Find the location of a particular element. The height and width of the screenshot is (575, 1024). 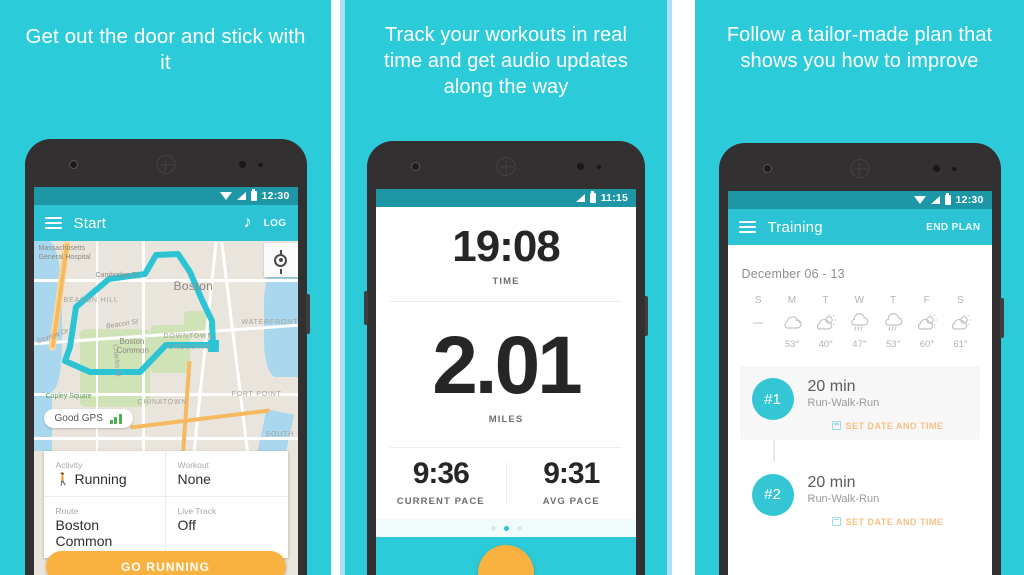

stat-time-label: TIME is located at coordinates (506, 281).